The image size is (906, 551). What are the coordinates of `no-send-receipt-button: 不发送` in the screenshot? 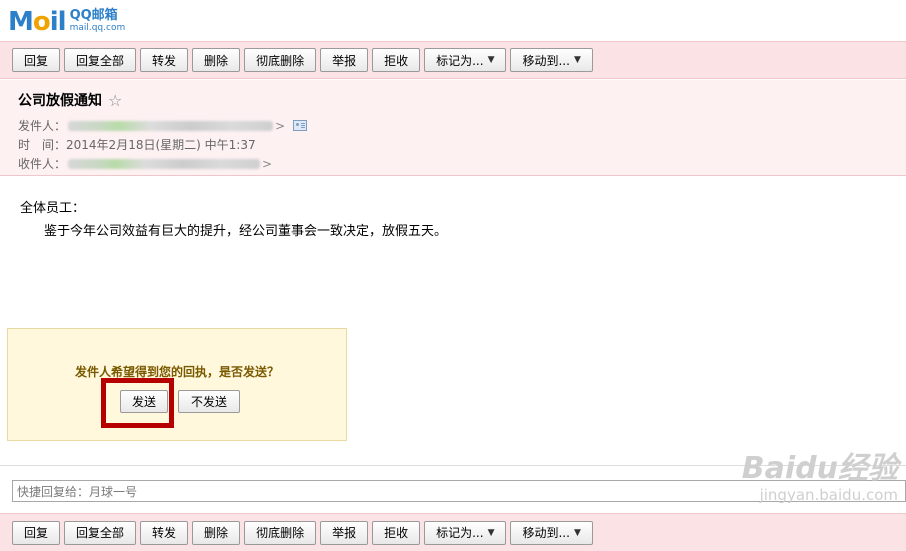 It's located at (209, 401).